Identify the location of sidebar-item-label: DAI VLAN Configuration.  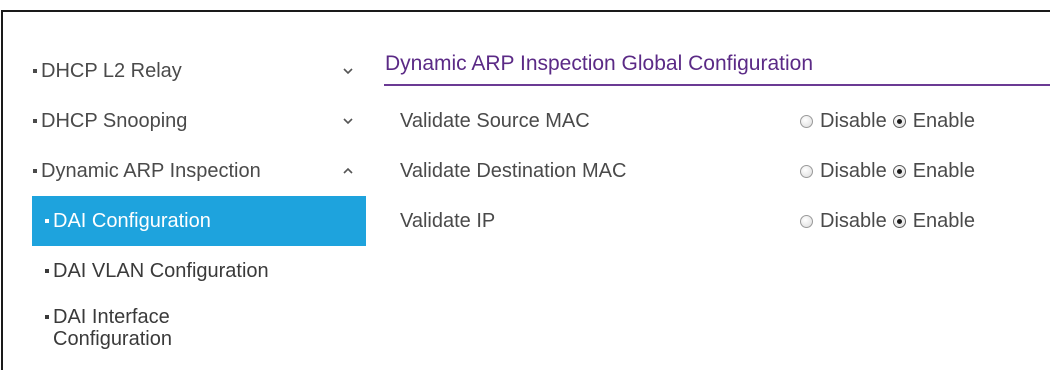
(161, 270).